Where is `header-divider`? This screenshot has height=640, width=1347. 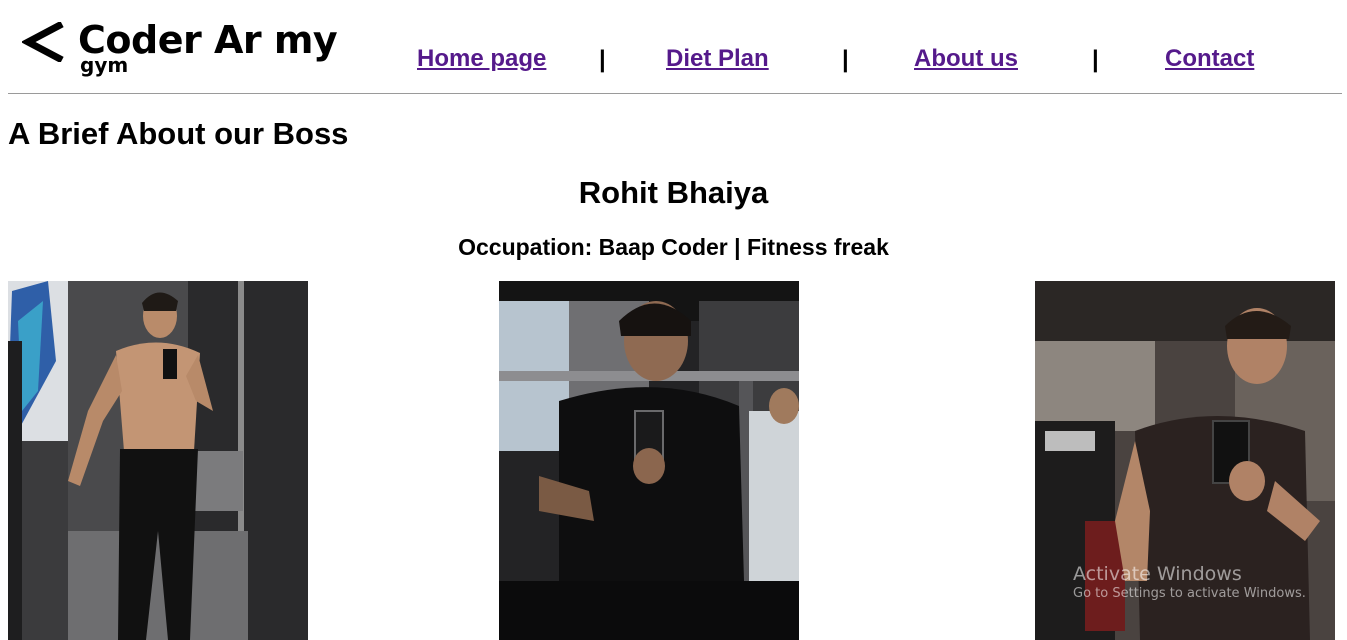 header-divider is located at coordinates (675, 93).